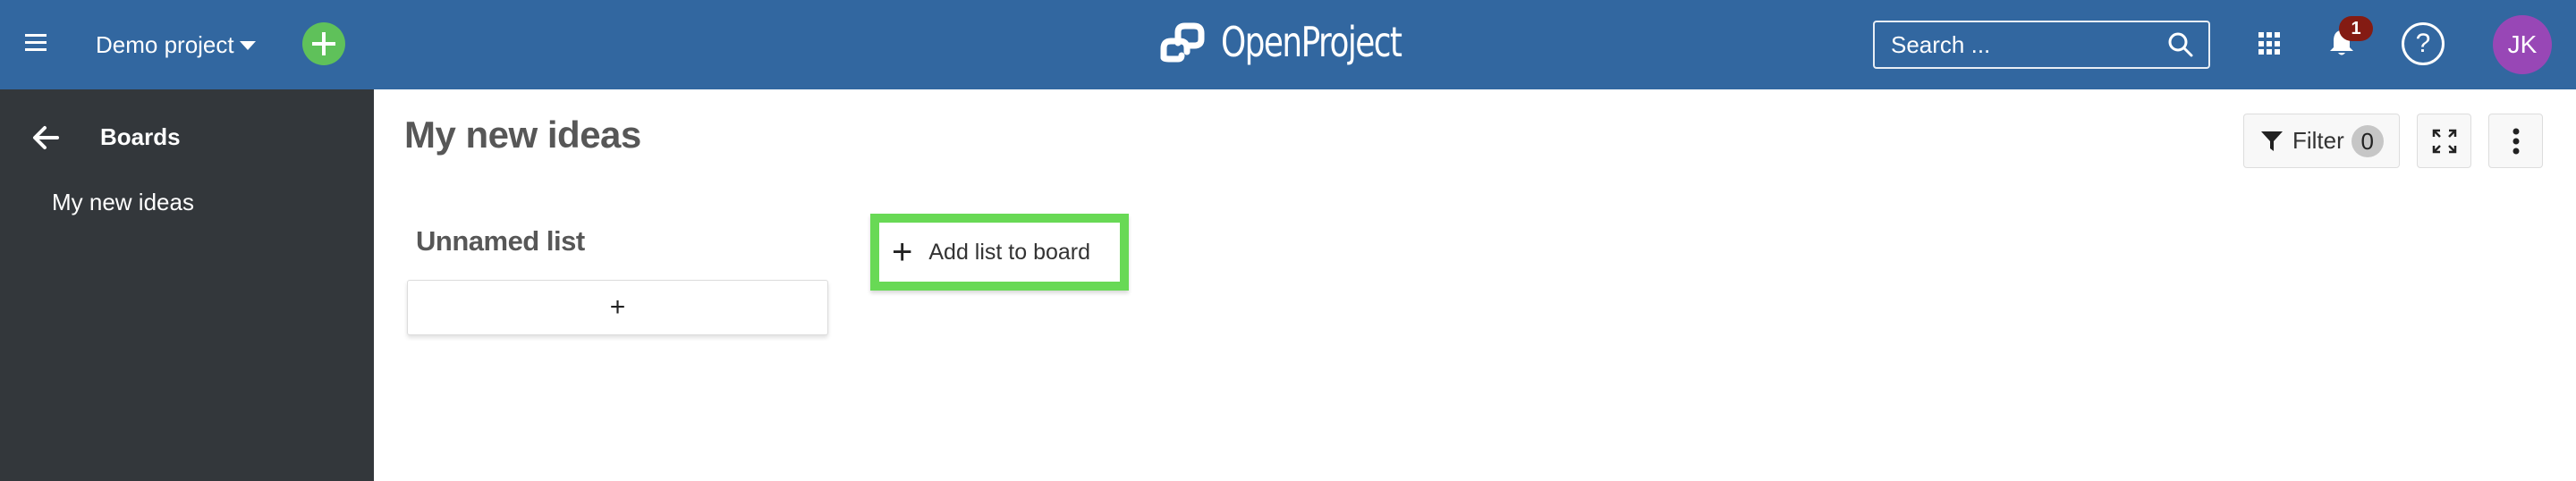  Describe the element at coordinates (902, 252) in the screenshot. I see `plus-icon: +` at that location.